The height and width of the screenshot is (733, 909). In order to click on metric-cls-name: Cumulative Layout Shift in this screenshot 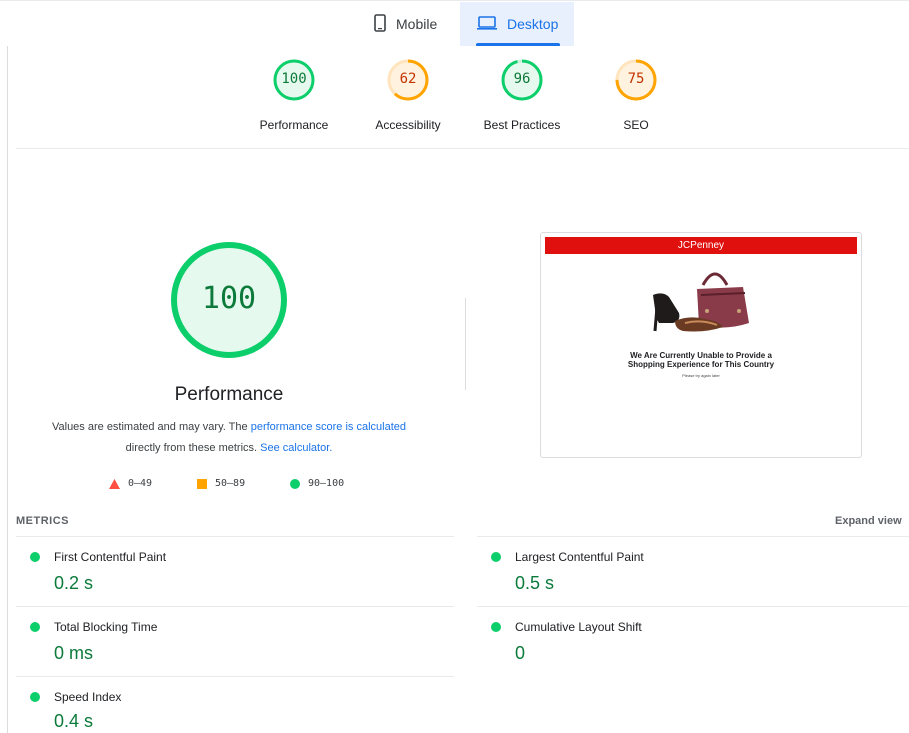, I will do `click(578, 627)`.